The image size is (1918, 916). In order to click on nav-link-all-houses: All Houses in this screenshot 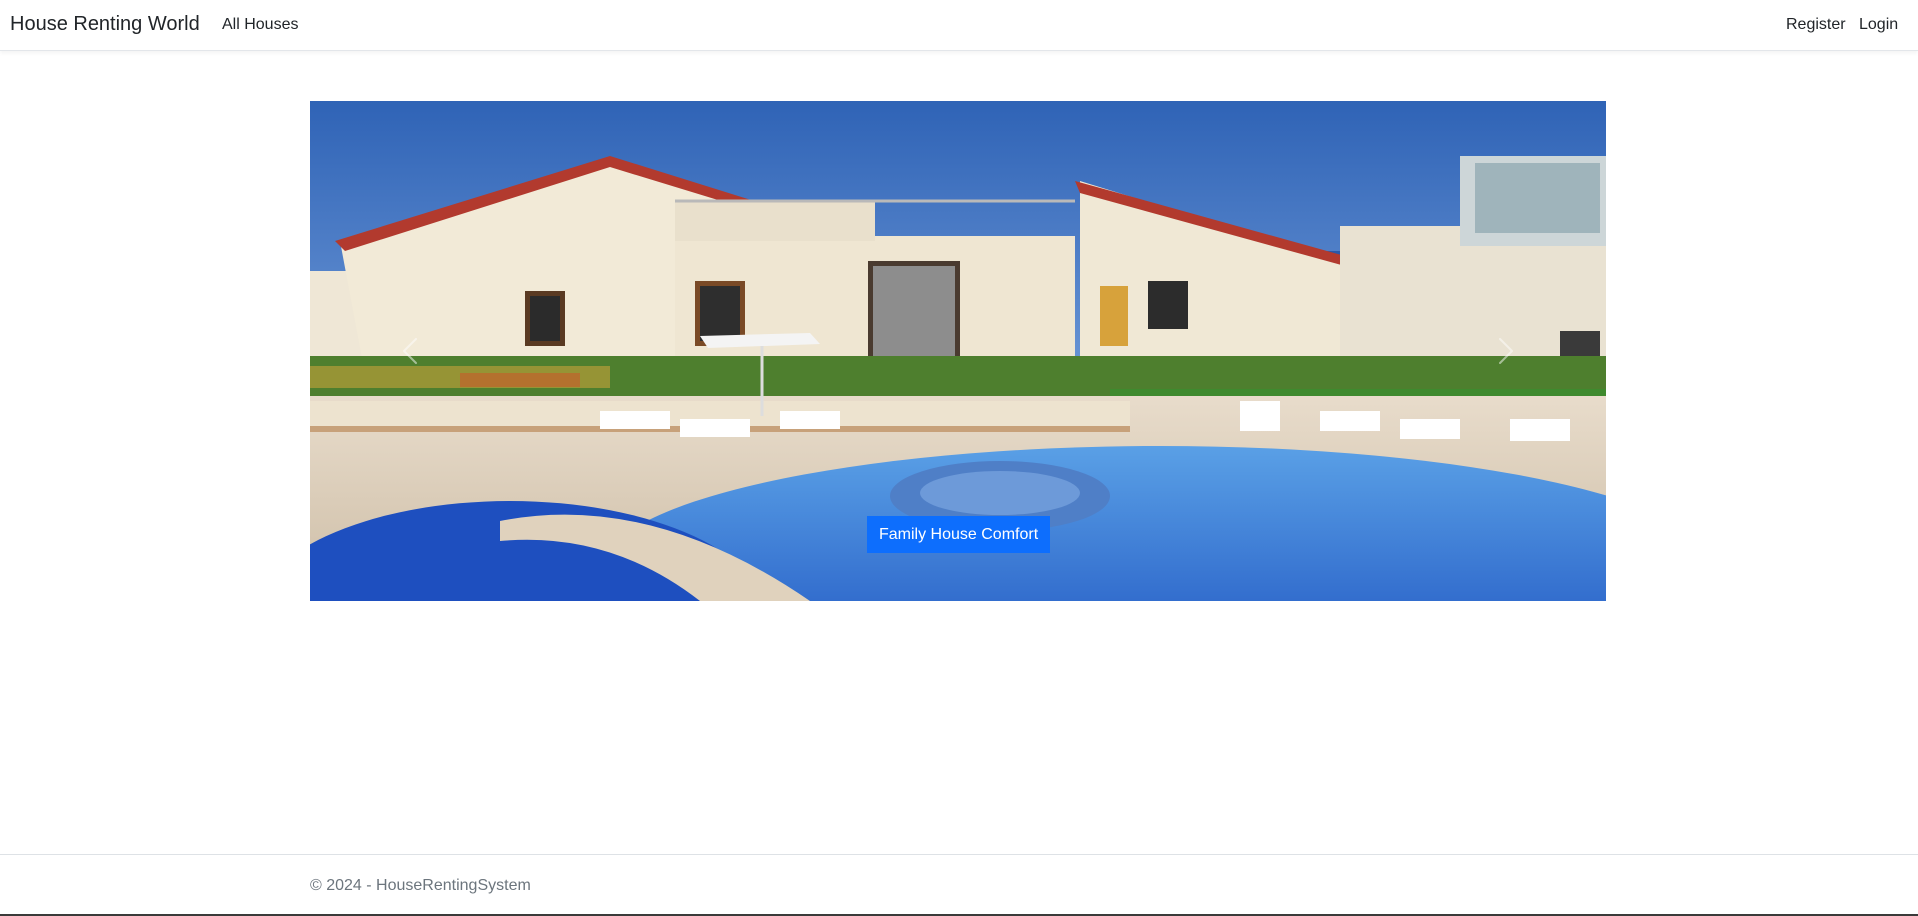, I will do `click(260, 25)`.